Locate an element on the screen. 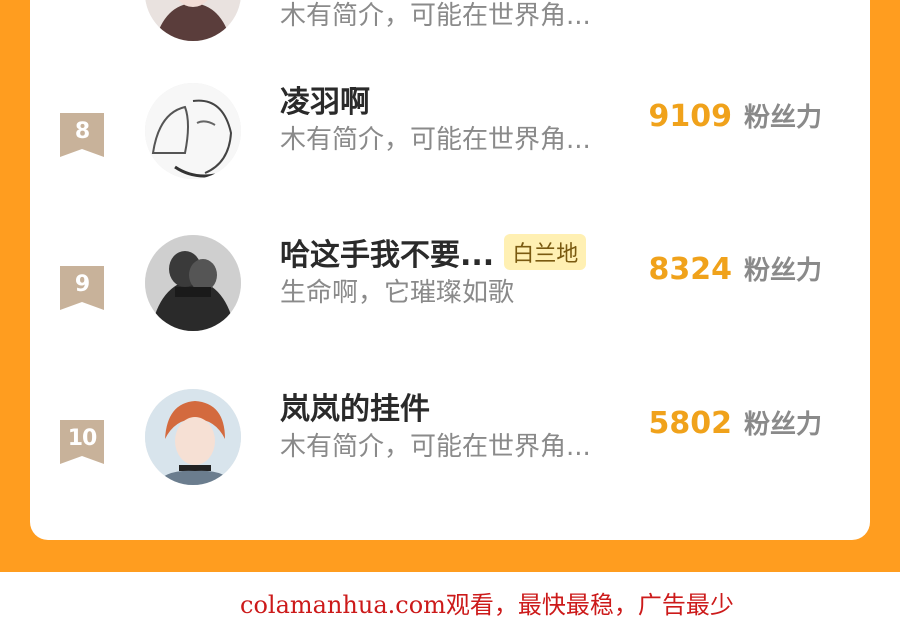  rank-number: 9 is located at coordinates (82, 284).